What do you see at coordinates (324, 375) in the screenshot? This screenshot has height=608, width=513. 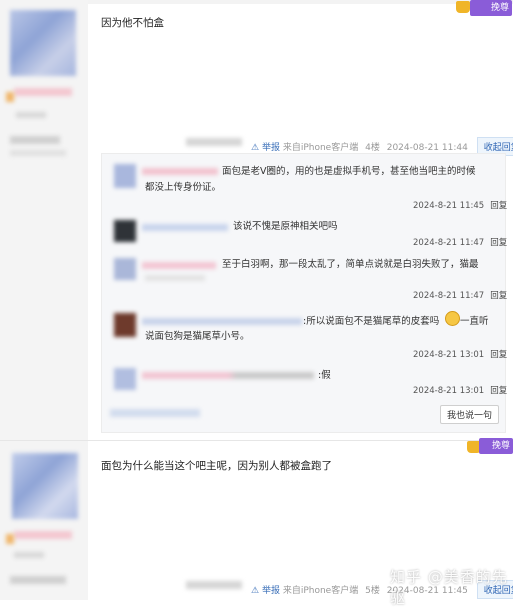 I see `reply-text: :假` at bounding box center [324, 375].